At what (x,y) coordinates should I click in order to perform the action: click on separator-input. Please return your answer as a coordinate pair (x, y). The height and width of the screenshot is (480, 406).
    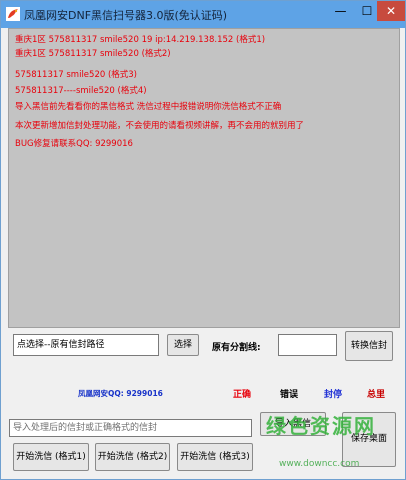
    Looking at the image, I should click on (307, 345).